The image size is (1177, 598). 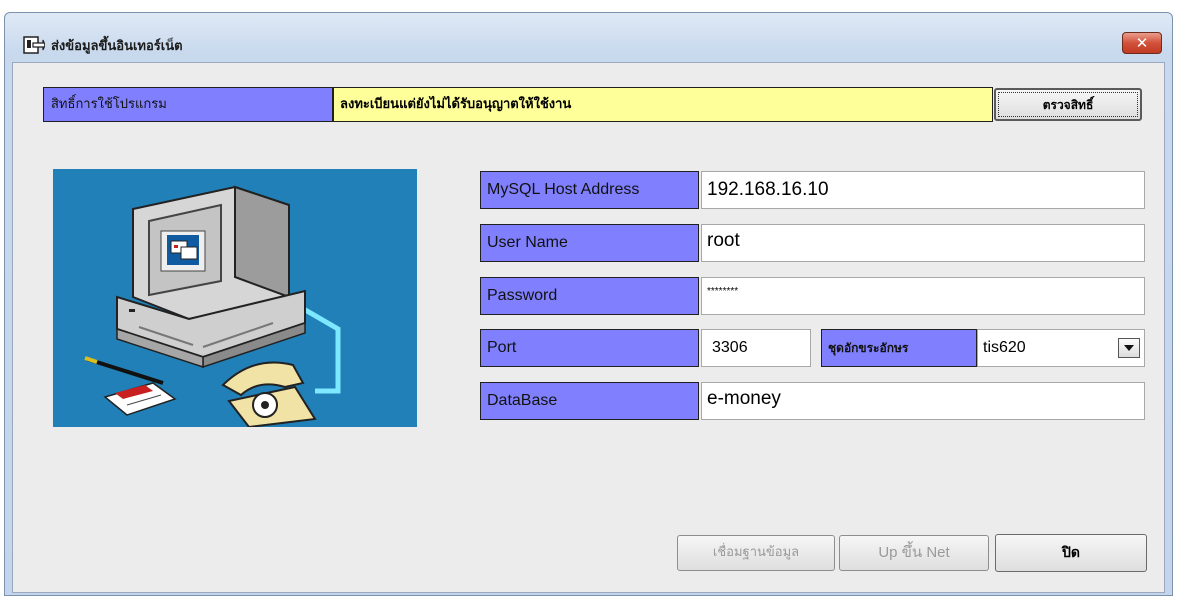 What do you see at coordinates (589, 296) in the screenshot?
I see `password-label: Password` at bounding box center [589, 296].